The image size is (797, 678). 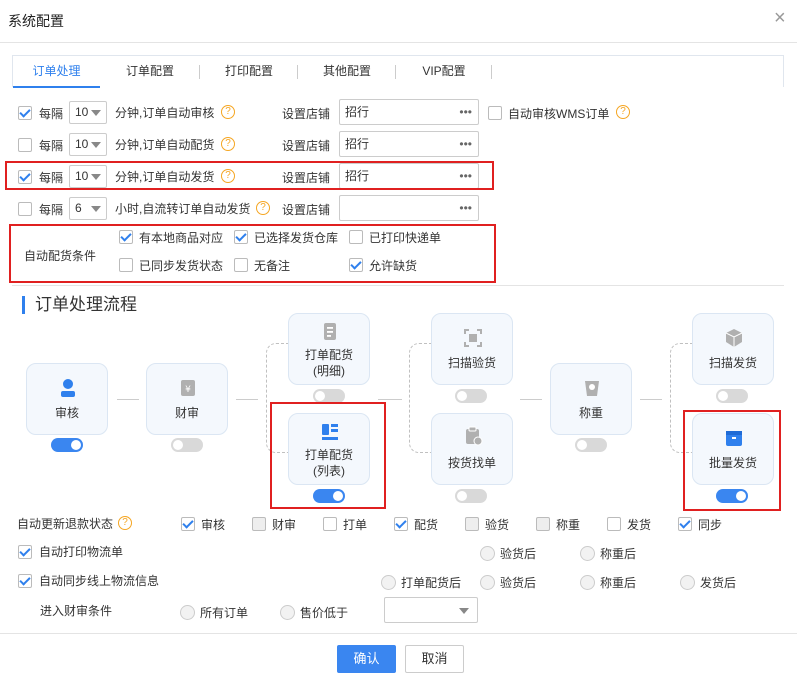 What do you see at coordinates (213, 525) in the screenshot?
I see `refund-audit-label: 审核` at bounding box center [213, 525].